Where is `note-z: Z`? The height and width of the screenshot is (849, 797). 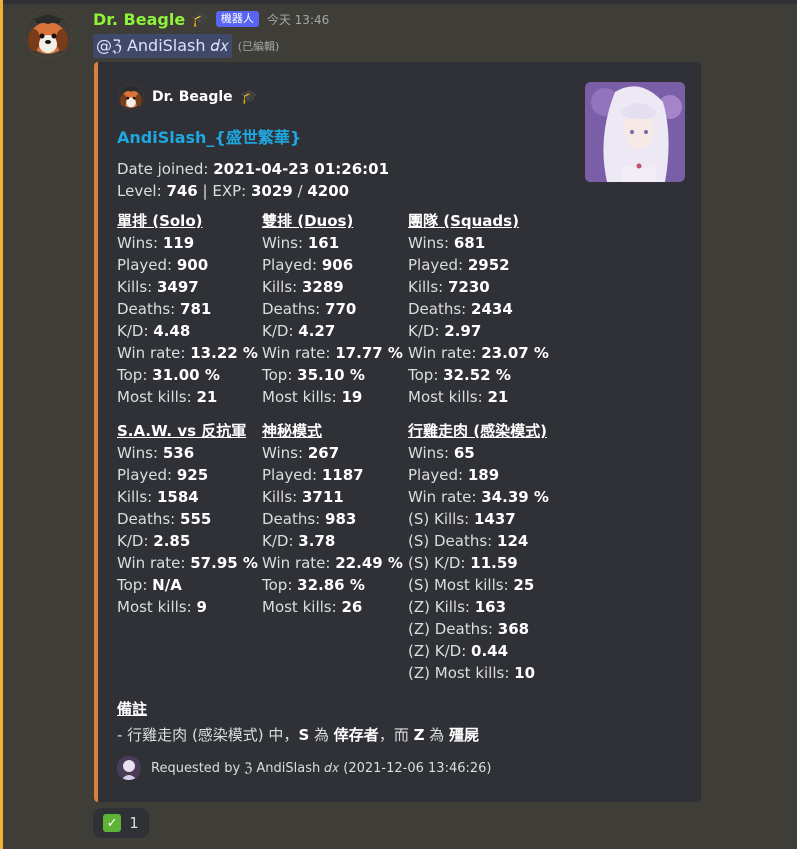
note-z: Z is located at coordinates (419, 735).